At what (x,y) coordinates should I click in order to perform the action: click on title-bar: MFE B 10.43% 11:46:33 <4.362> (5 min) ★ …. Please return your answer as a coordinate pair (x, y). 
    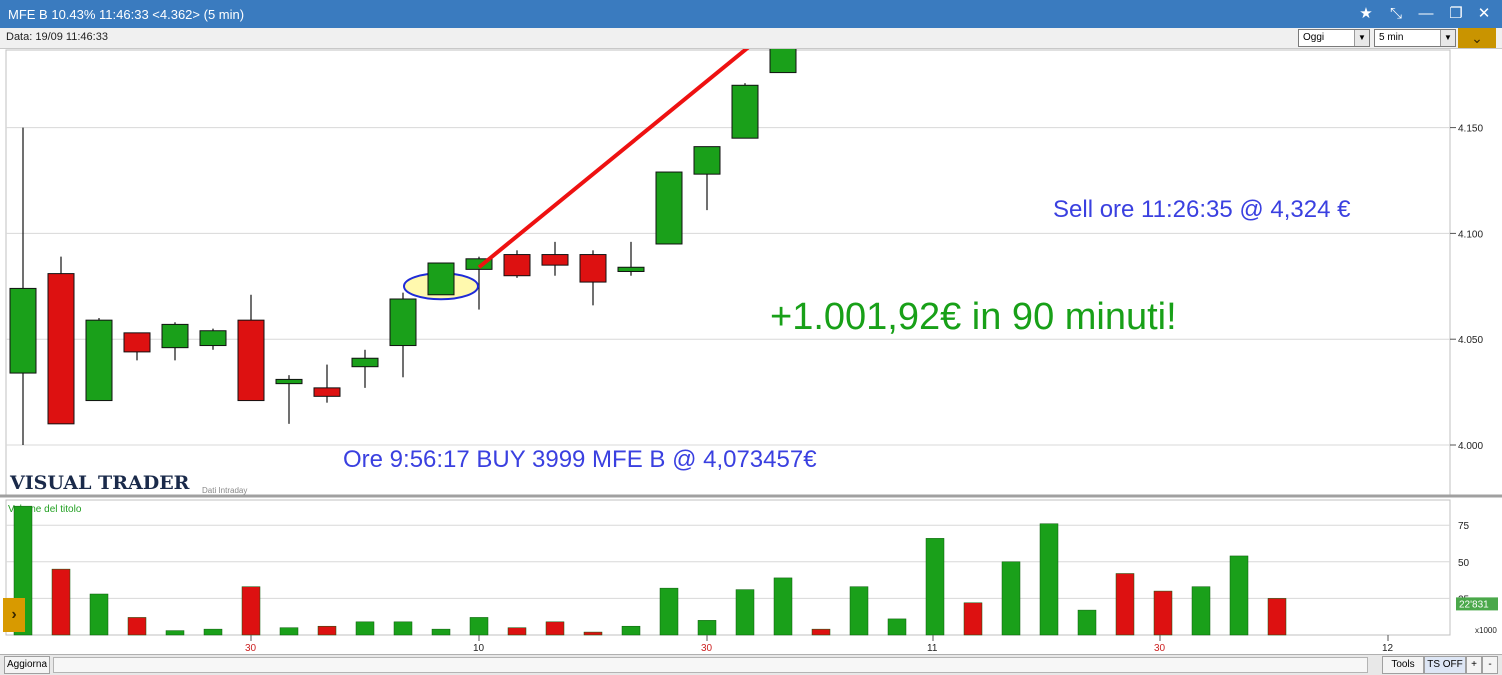
    Looking at the image, I should click on (751, 14).